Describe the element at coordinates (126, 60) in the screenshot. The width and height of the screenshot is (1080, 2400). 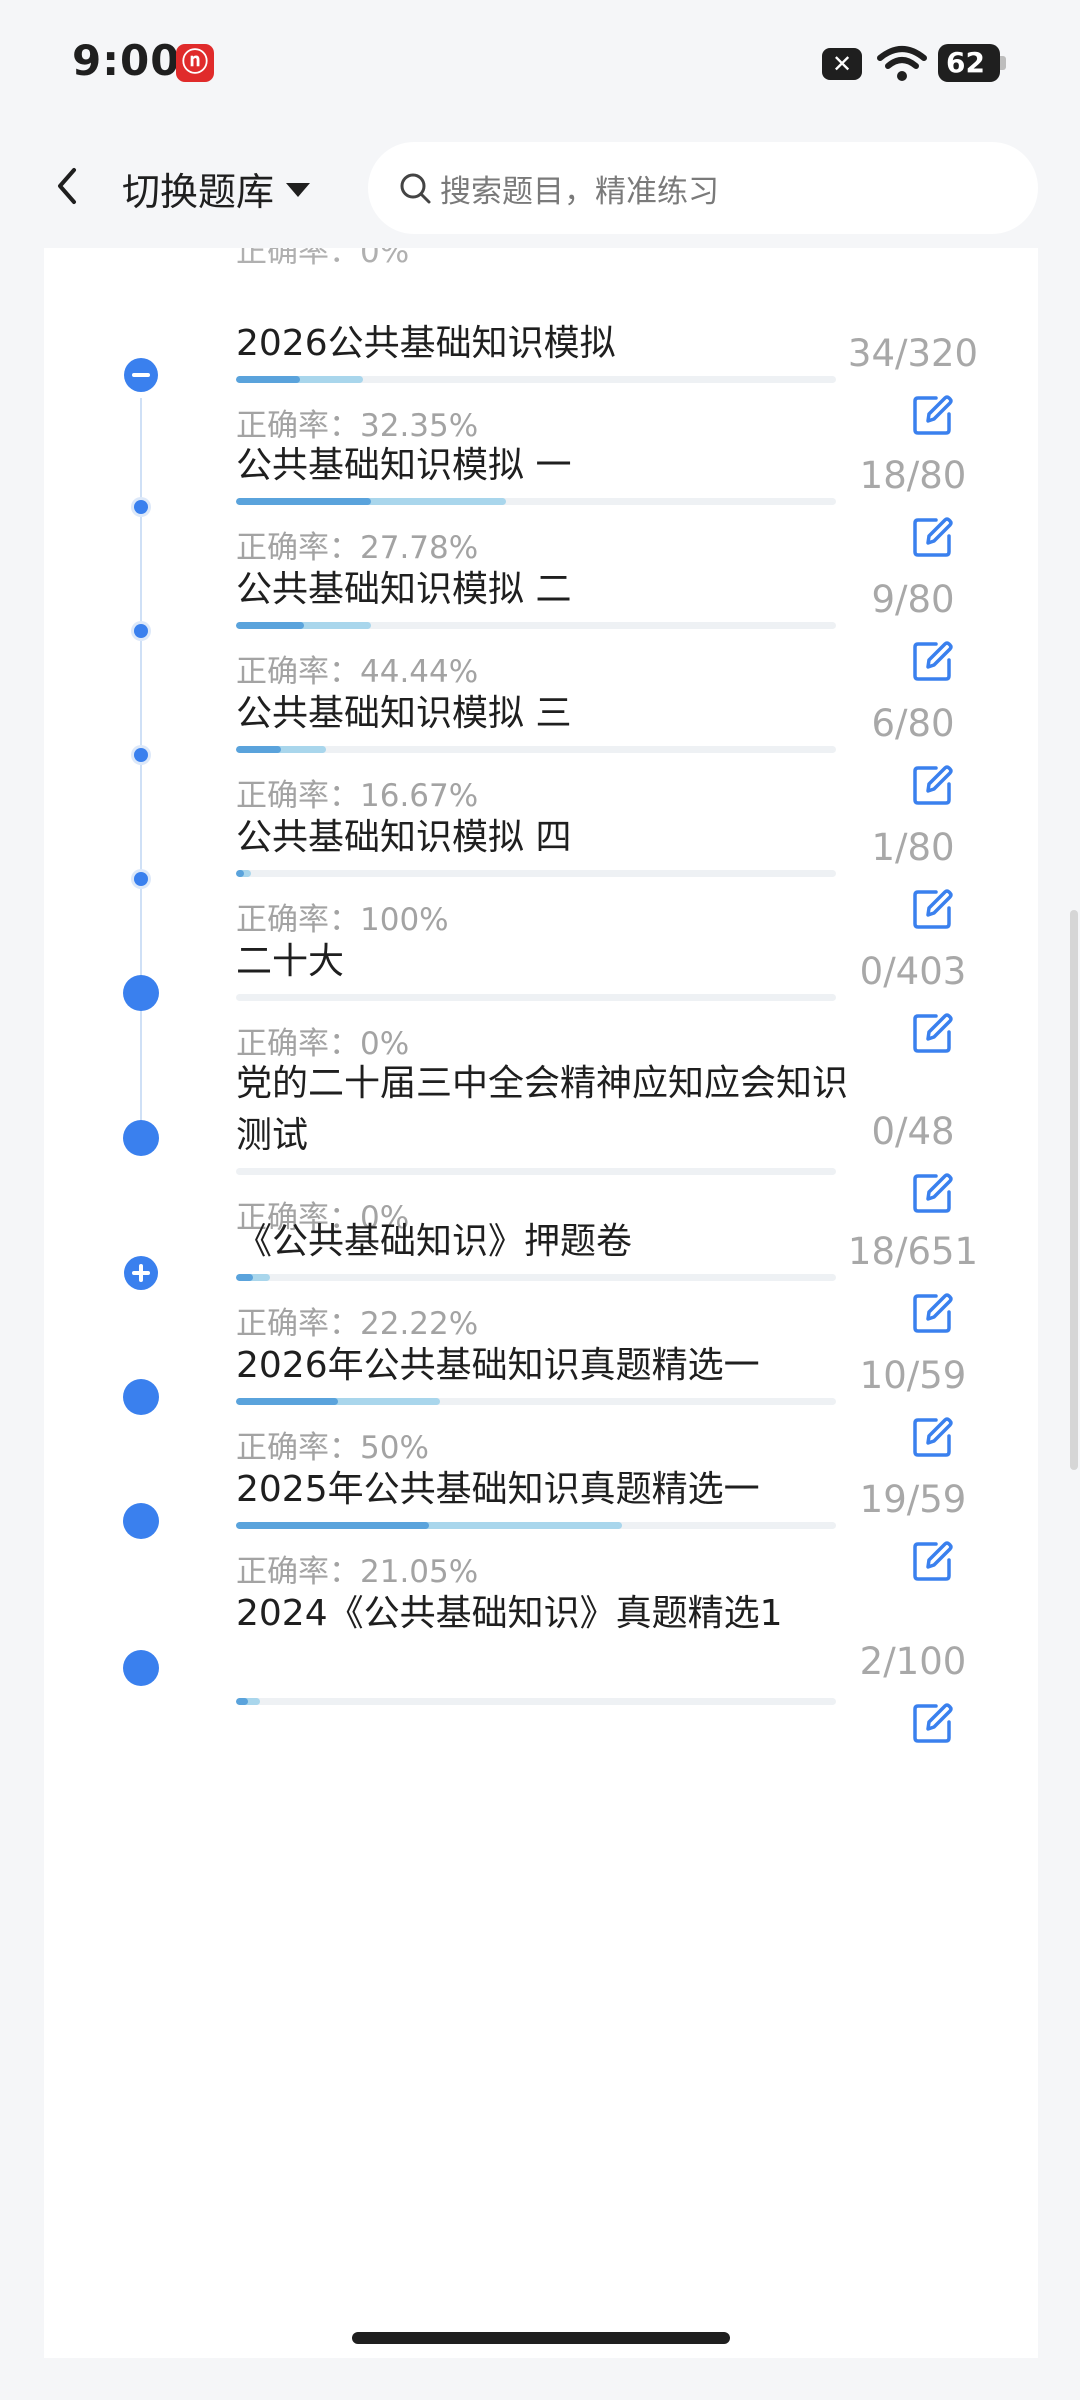
I see `status-time: 9:00` at that location.